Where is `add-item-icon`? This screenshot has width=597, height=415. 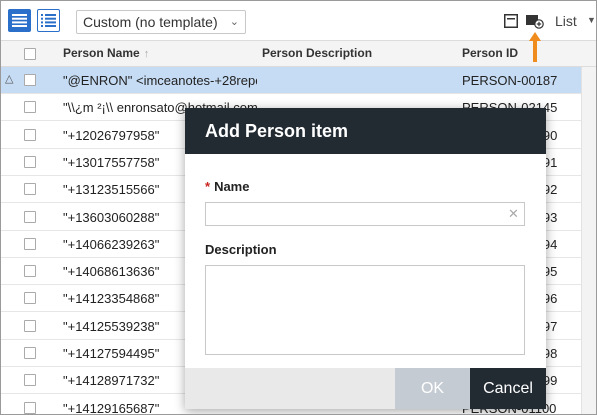
add-item-icon is located at coordinates (535, 22).